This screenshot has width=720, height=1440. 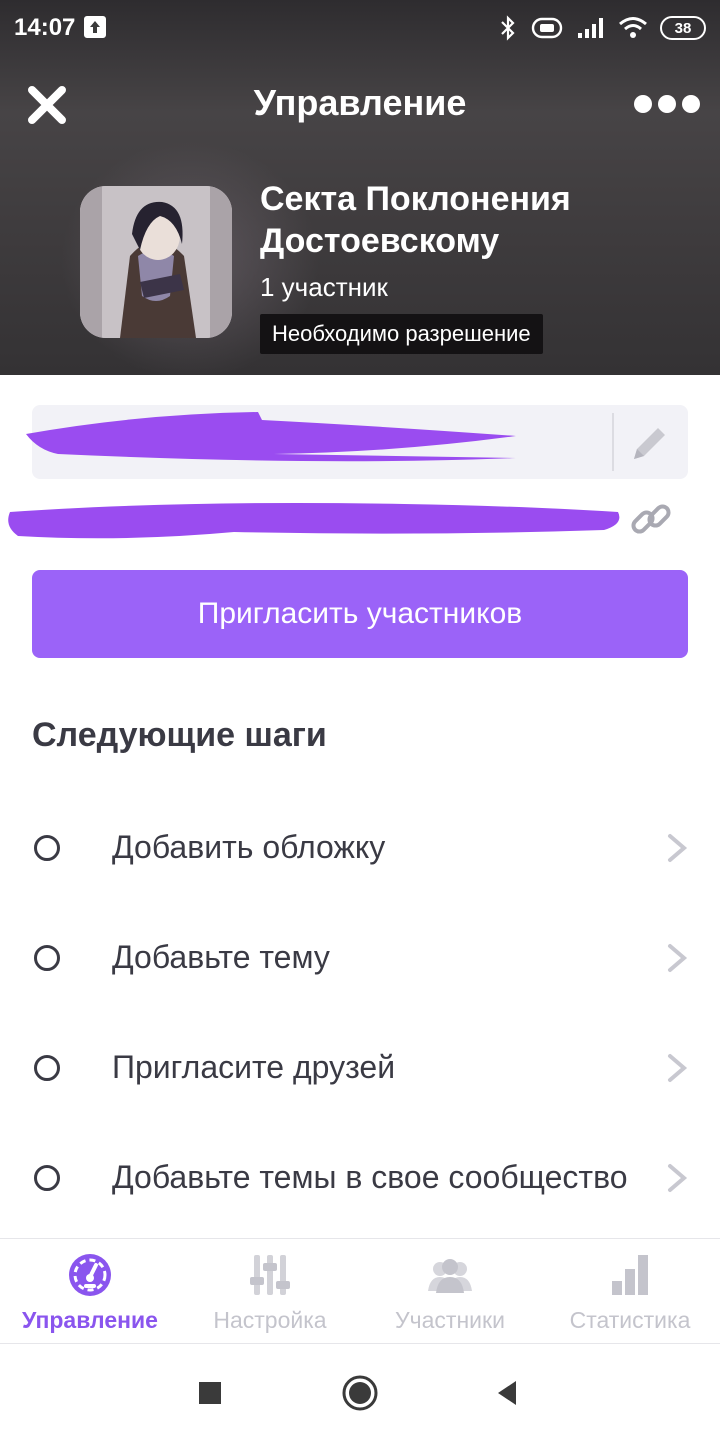 I want to click on upload-icon, so click(x=95, y=27).